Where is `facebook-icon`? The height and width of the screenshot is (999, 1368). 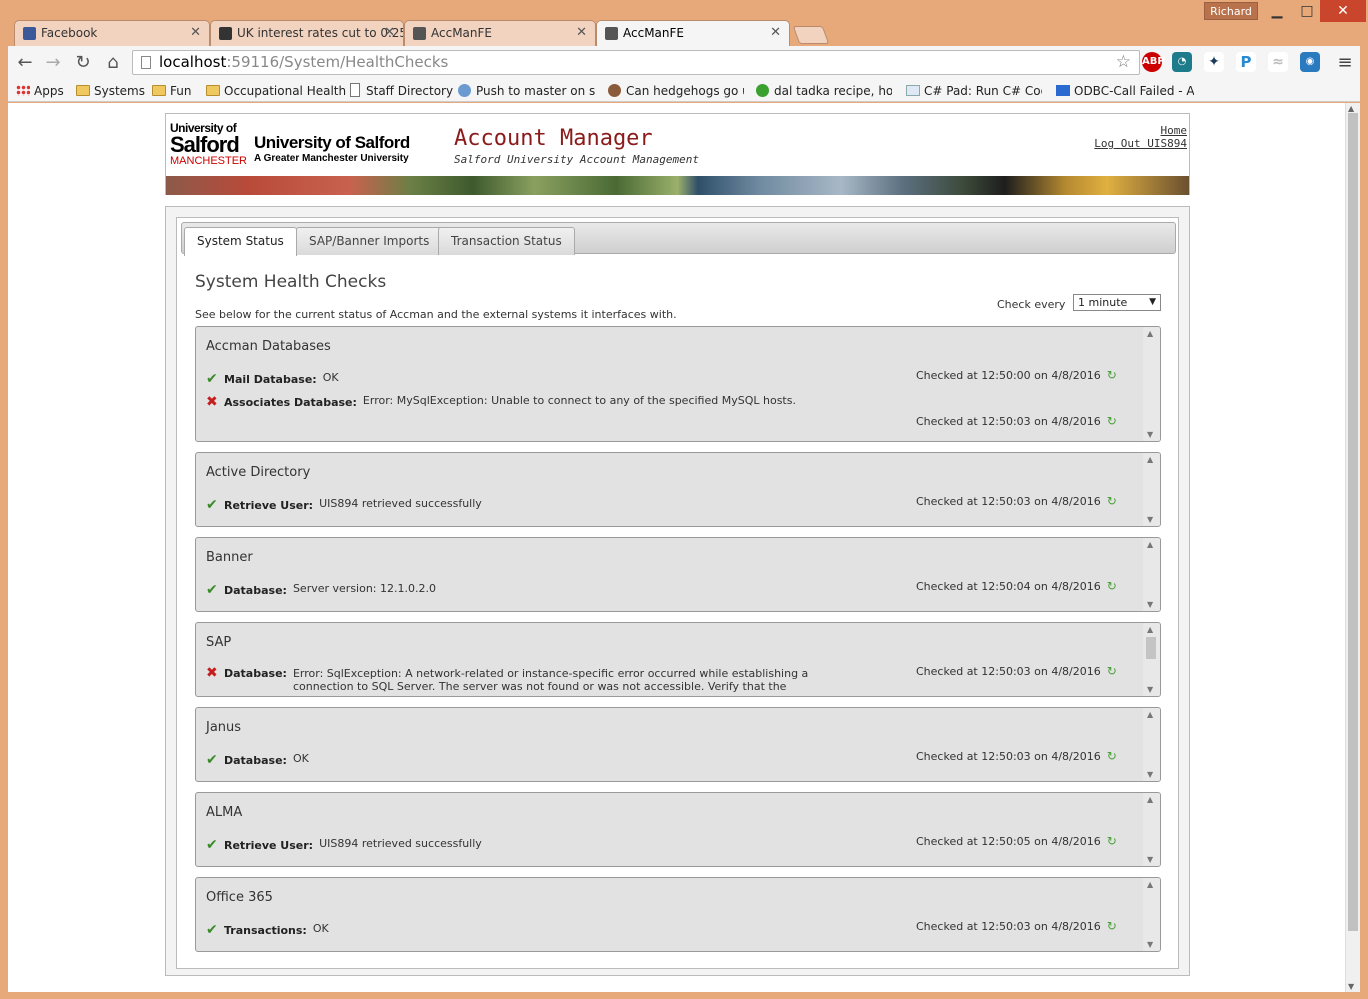
facebook-icon is located at coordinates (29, 33).